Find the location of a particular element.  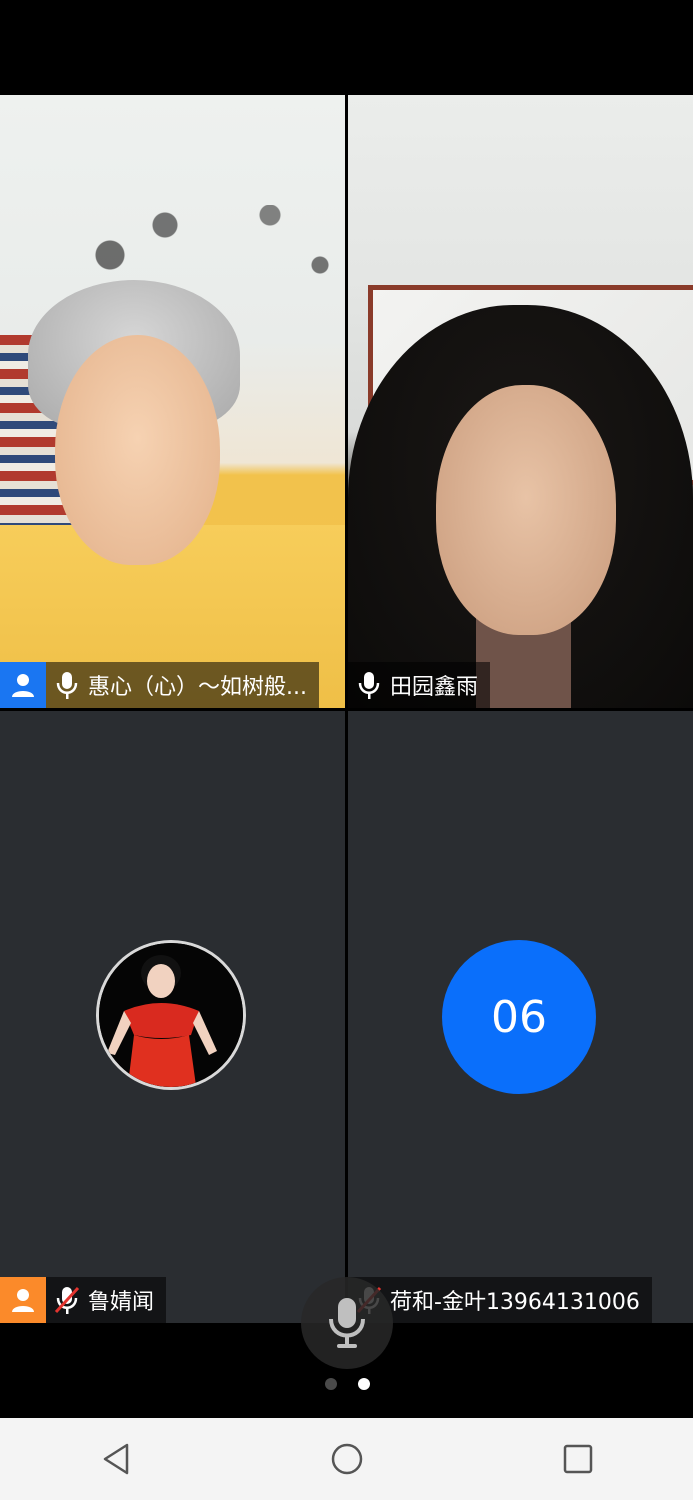

participant-avatar is located at coordinates (171, 1015).